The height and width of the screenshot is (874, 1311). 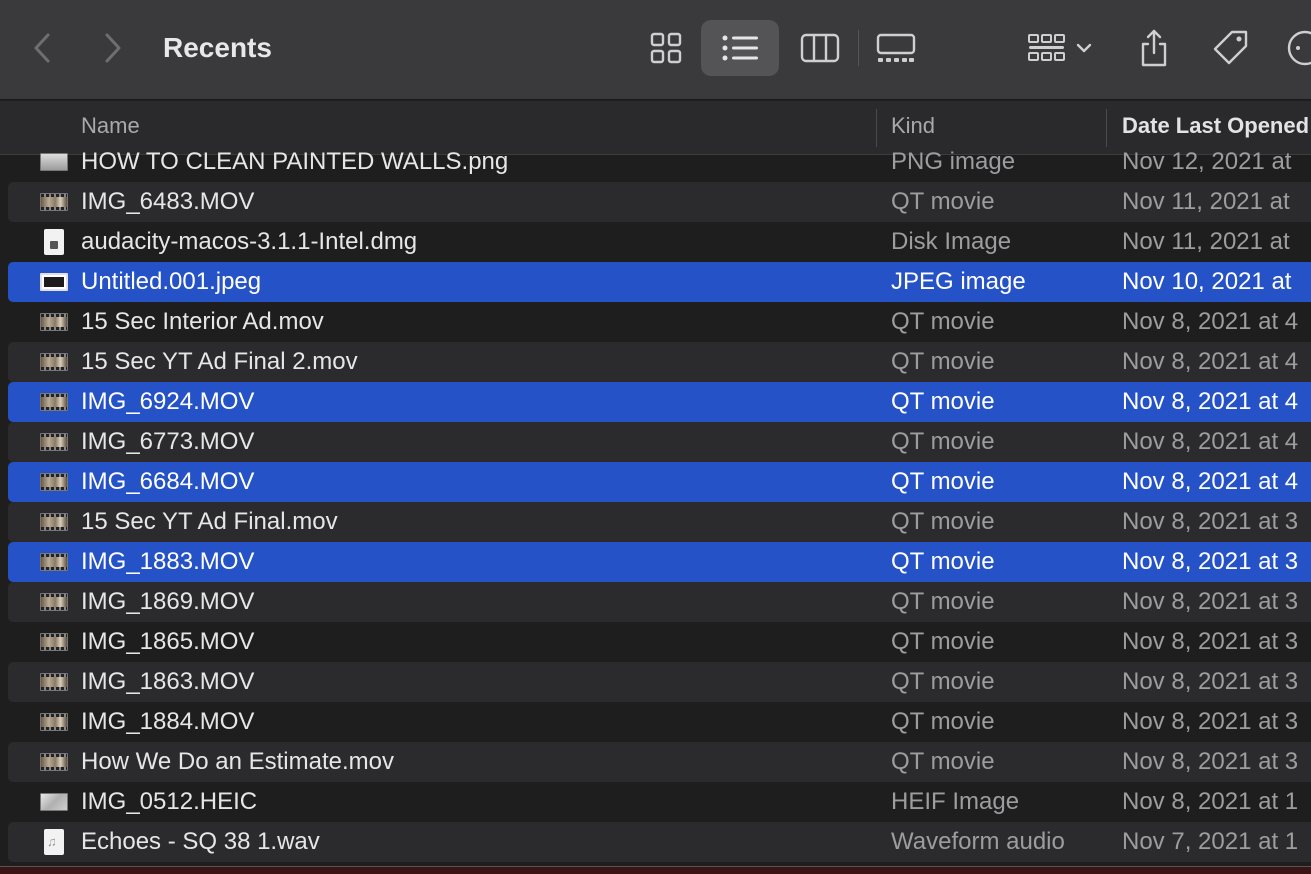 I want to click on column-view-button, so click(x=820, y=48).